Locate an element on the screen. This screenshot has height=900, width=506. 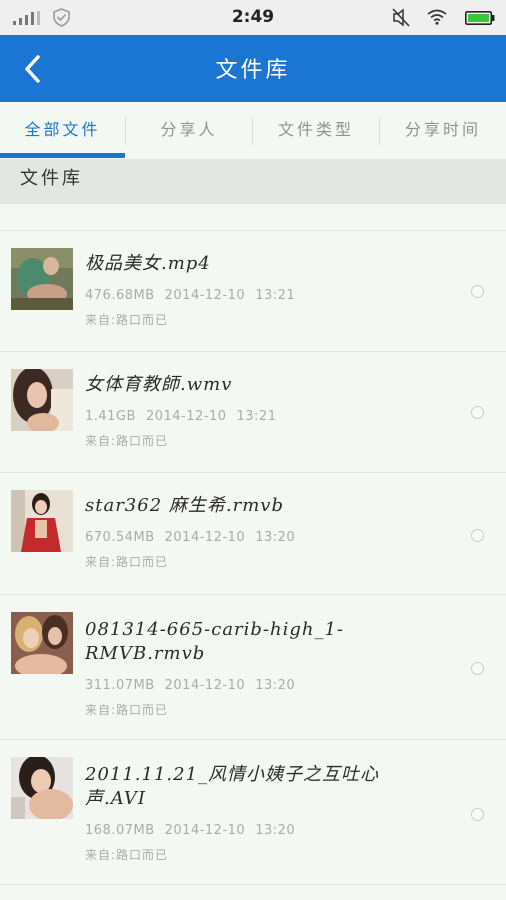
page-title: 文件库 is located at coordinates (253, 70).